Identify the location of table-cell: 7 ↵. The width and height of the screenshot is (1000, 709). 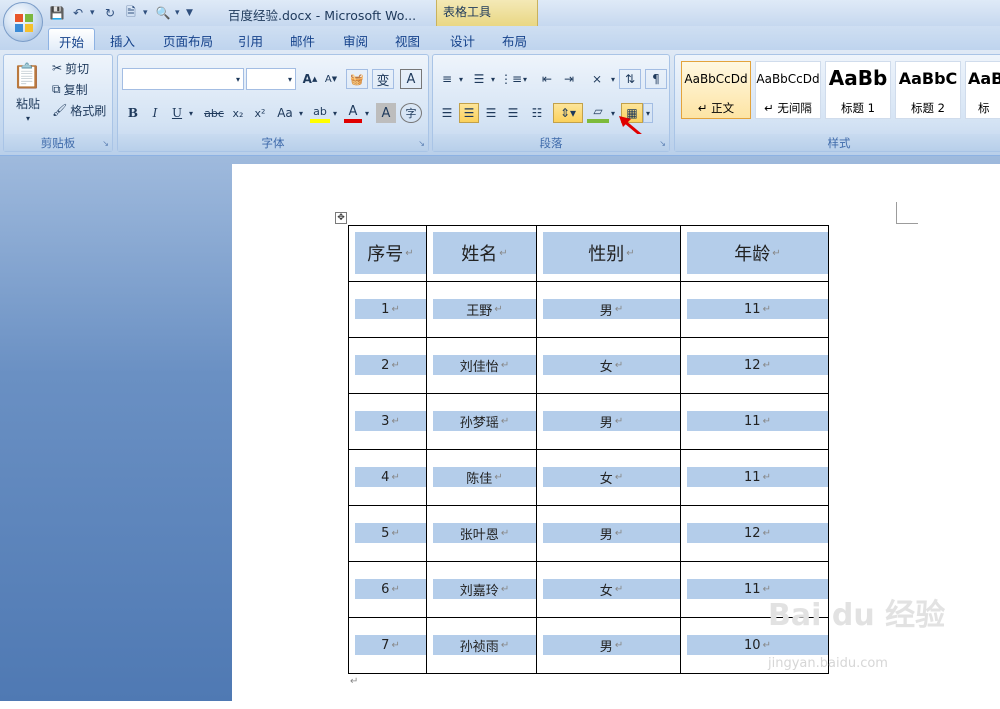
(387, 645).